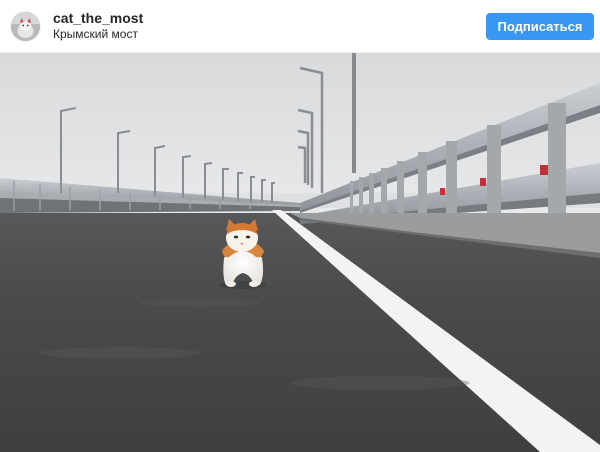 This screenshot has width=600, height=452. Describe the element at coordinates (300, 26) in the screenshot. I see `post-header: cat_the_most Крымский мост Подписаться` at that location.